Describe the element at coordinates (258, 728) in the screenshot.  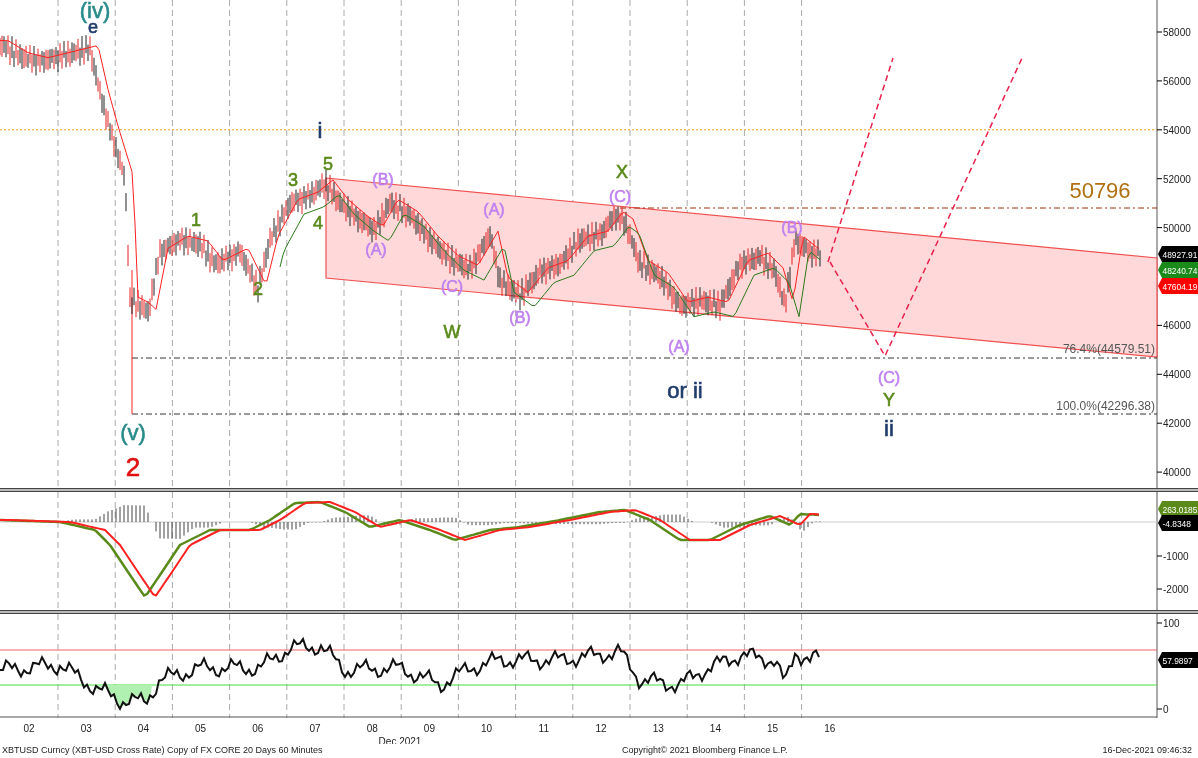
I see `axis-label: 06` at that location.